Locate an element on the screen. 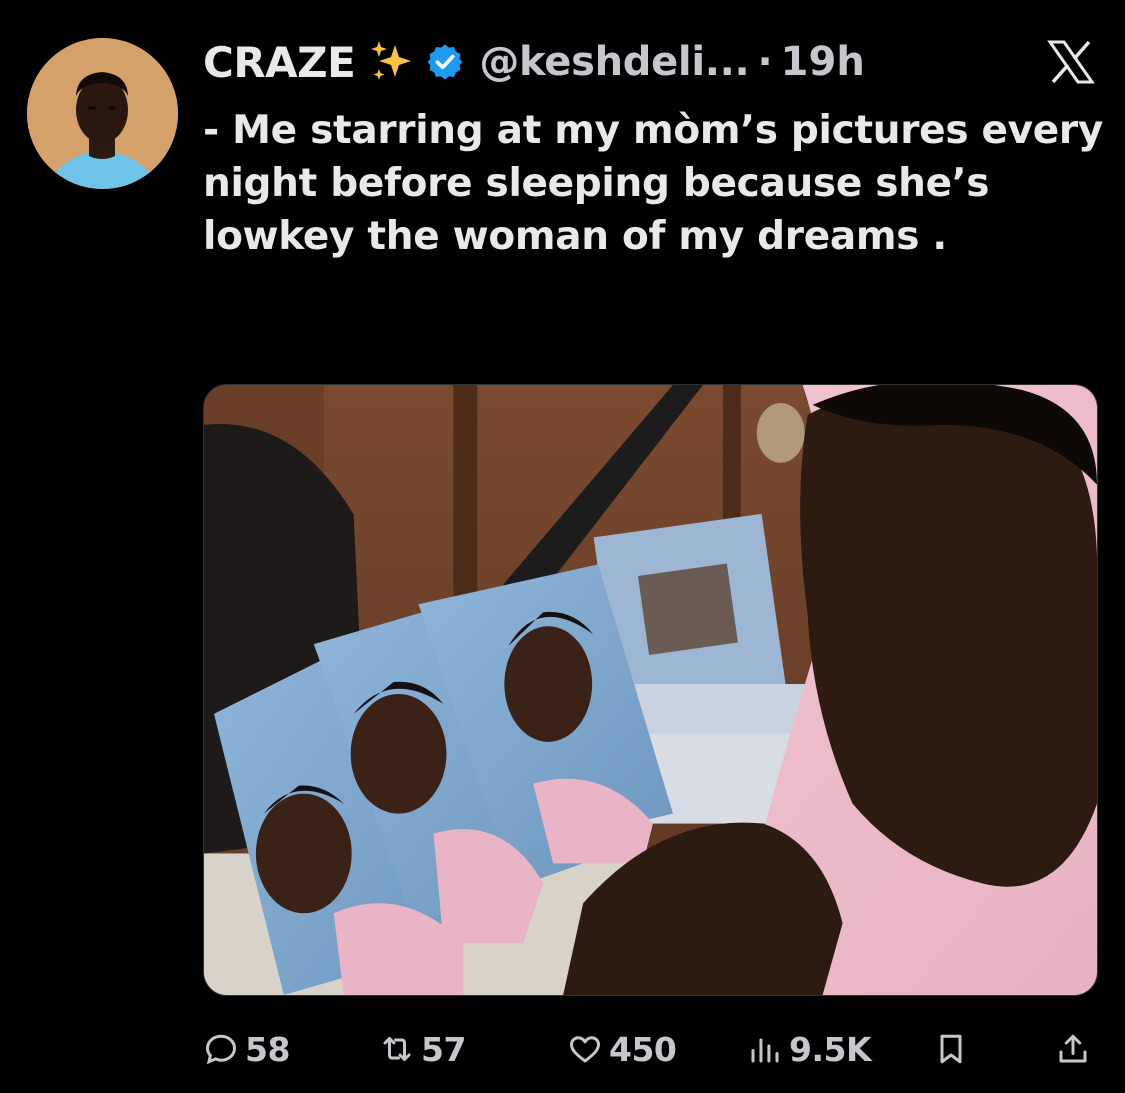 The height and width of the screenshot is (1093, 1125). avatar-image is located at coordinates (102, 113).